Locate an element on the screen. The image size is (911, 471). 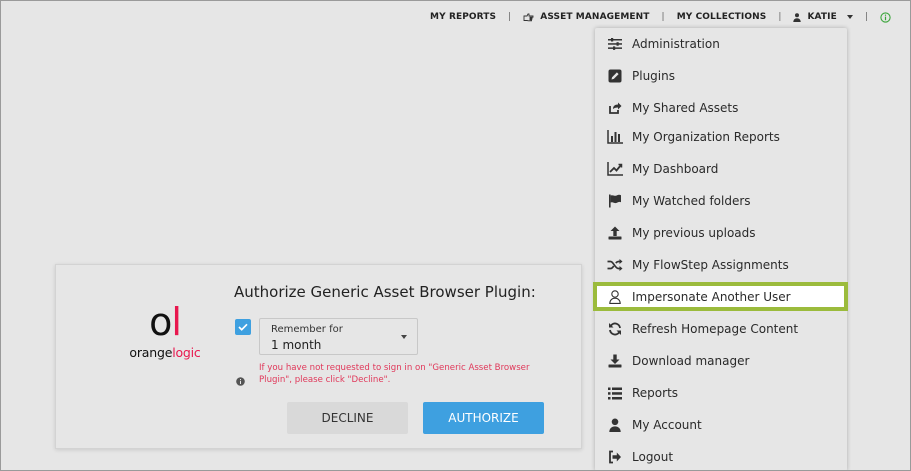
menu-item-label: My FlowStep Assignments is located at coordinates (710, 265).